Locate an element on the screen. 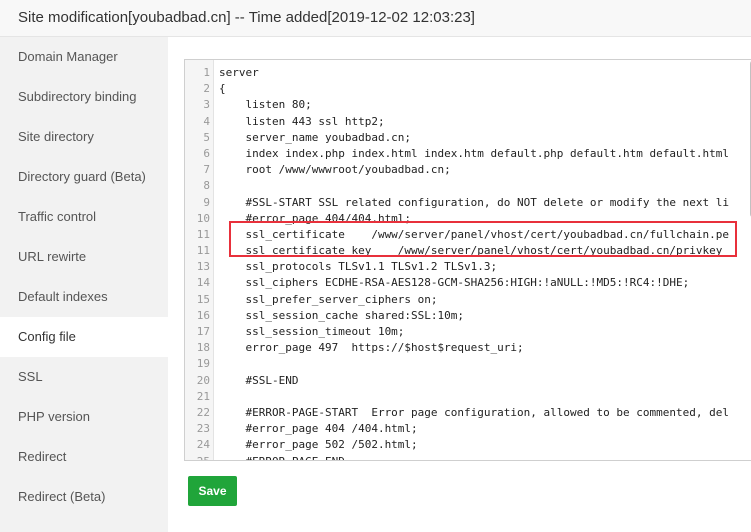 Image resolution: width=751 pixels, height=532 pixels. sidebar-item-subdirectory-binding: Subdirectory binding is located at coordinates (84, 97).